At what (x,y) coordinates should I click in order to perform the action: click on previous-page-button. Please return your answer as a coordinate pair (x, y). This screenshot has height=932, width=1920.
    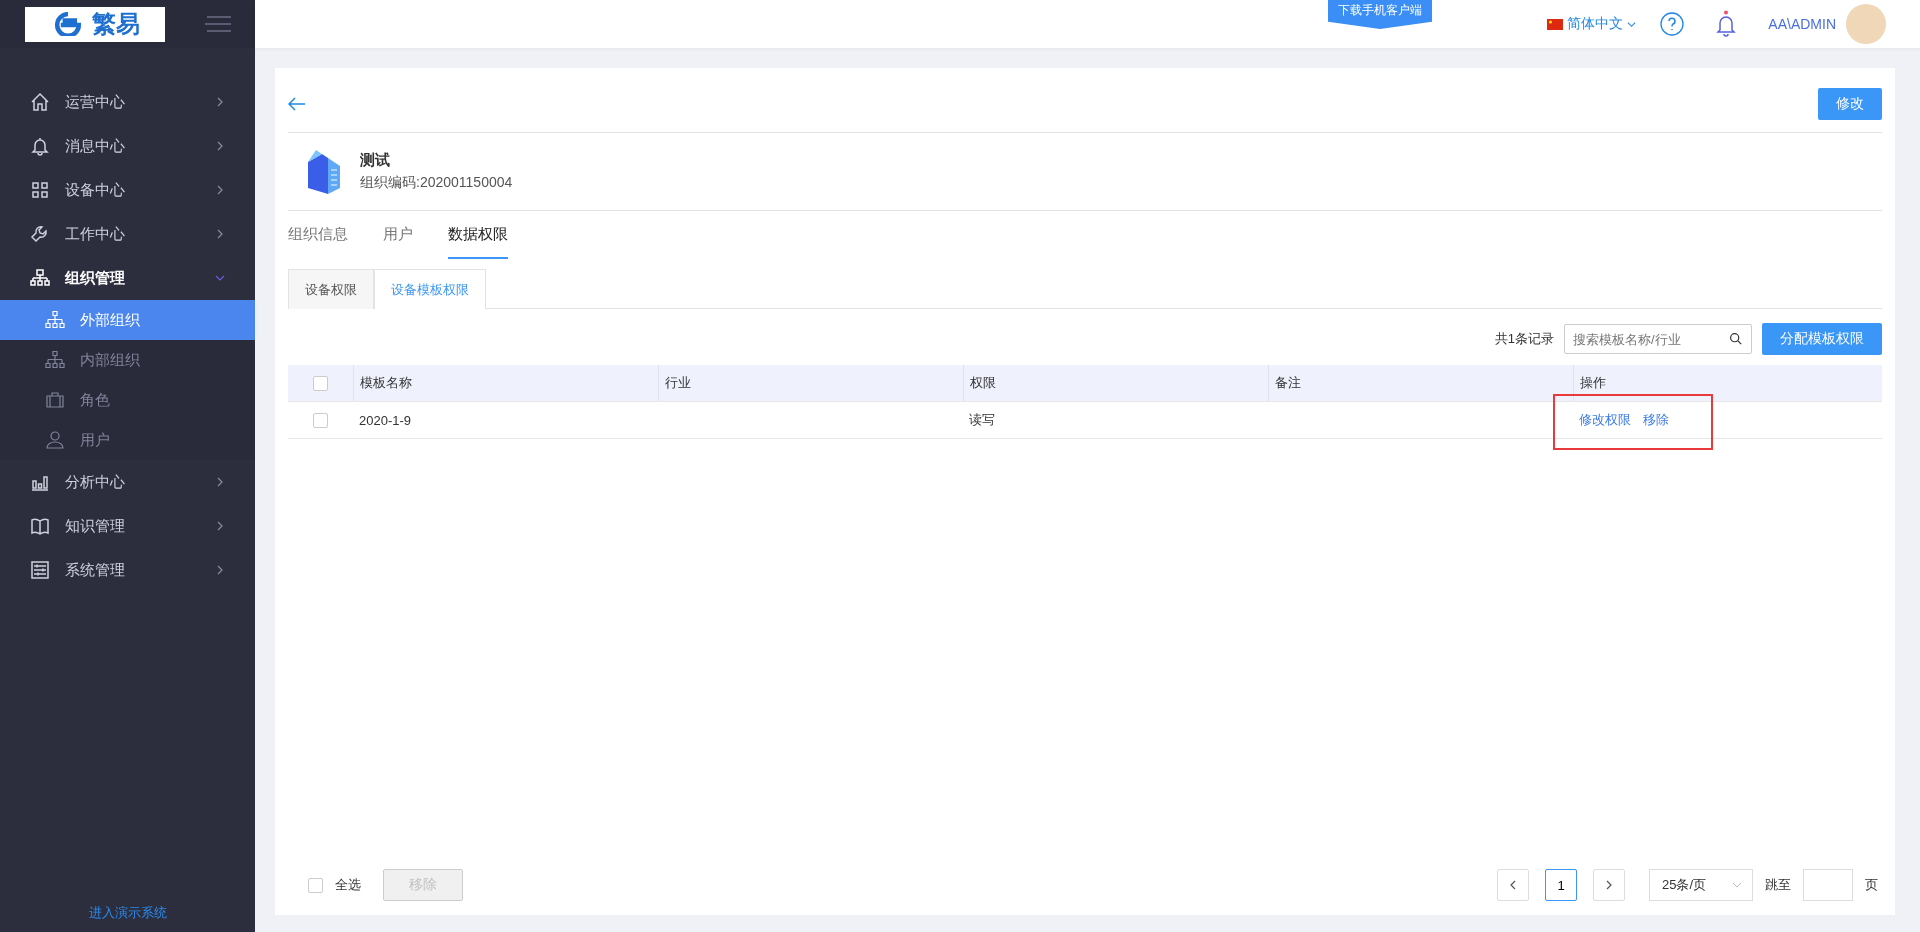
    Looking at the image, I should click on (1513, 885).